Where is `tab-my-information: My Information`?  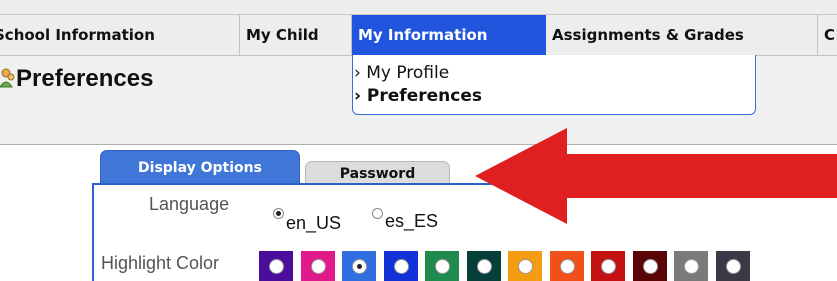
tab-my-information: My Information is located at coordinates (449, 35).